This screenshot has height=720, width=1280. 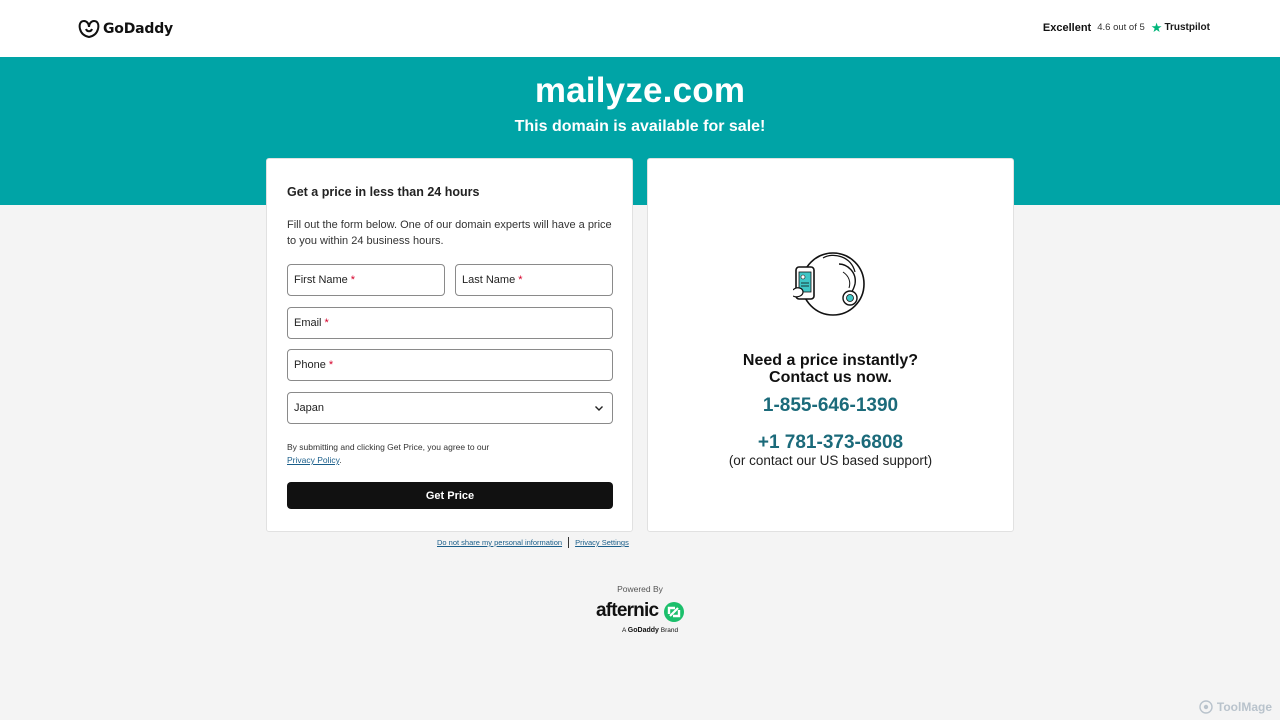 What do you see at coordinates (830, 443) in the screenshot?
I see `secondary-phone-link: +1 781-373-6808` at bounding box center [830, 443].